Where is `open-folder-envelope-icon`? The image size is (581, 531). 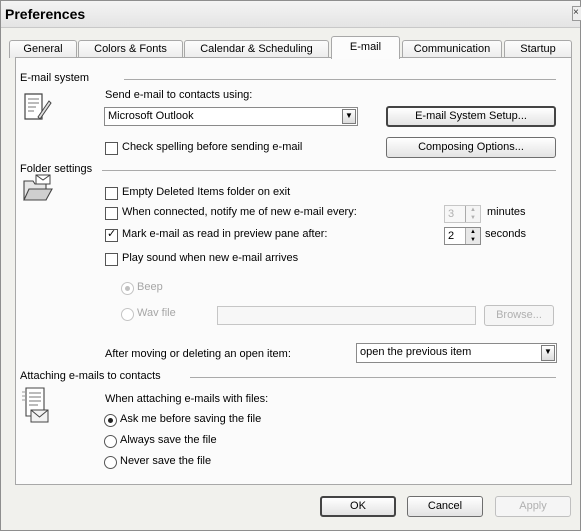
open-folder-envelope-icon is located at coordinates (38, 187).